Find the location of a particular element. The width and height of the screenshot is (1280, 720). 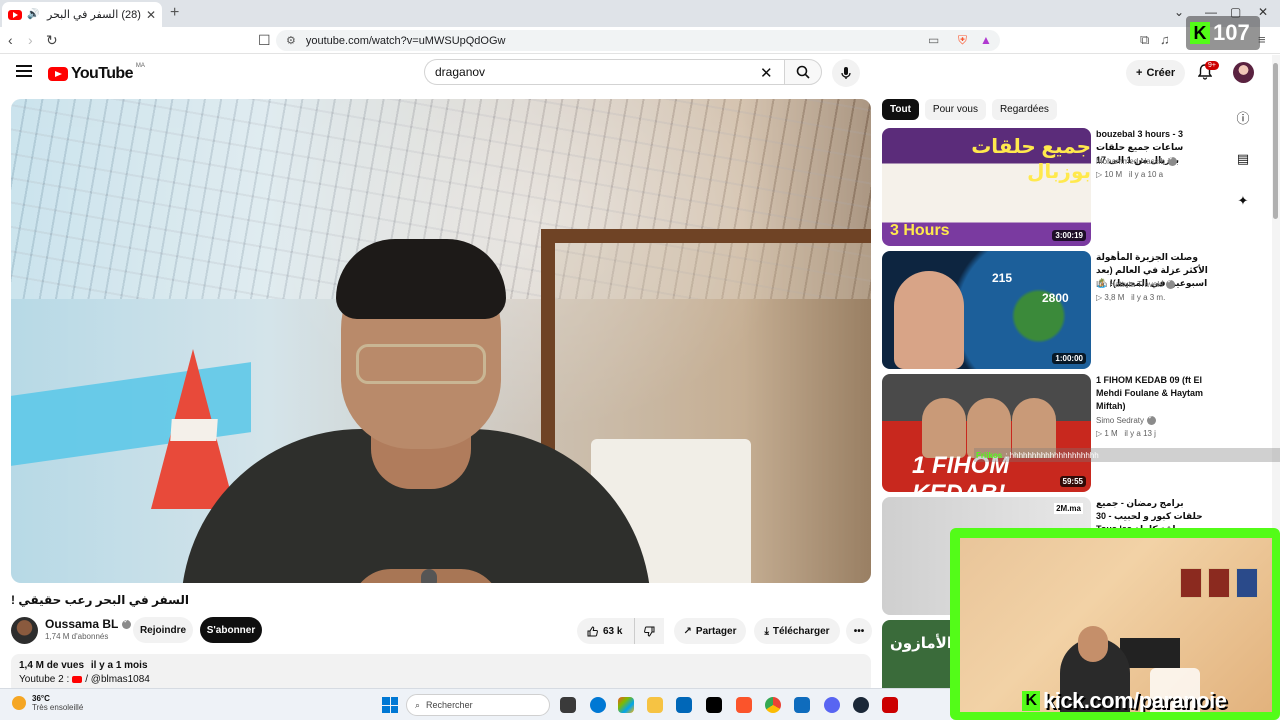

sparkle-icon: ✦ is located at coordinates (1243, 201).